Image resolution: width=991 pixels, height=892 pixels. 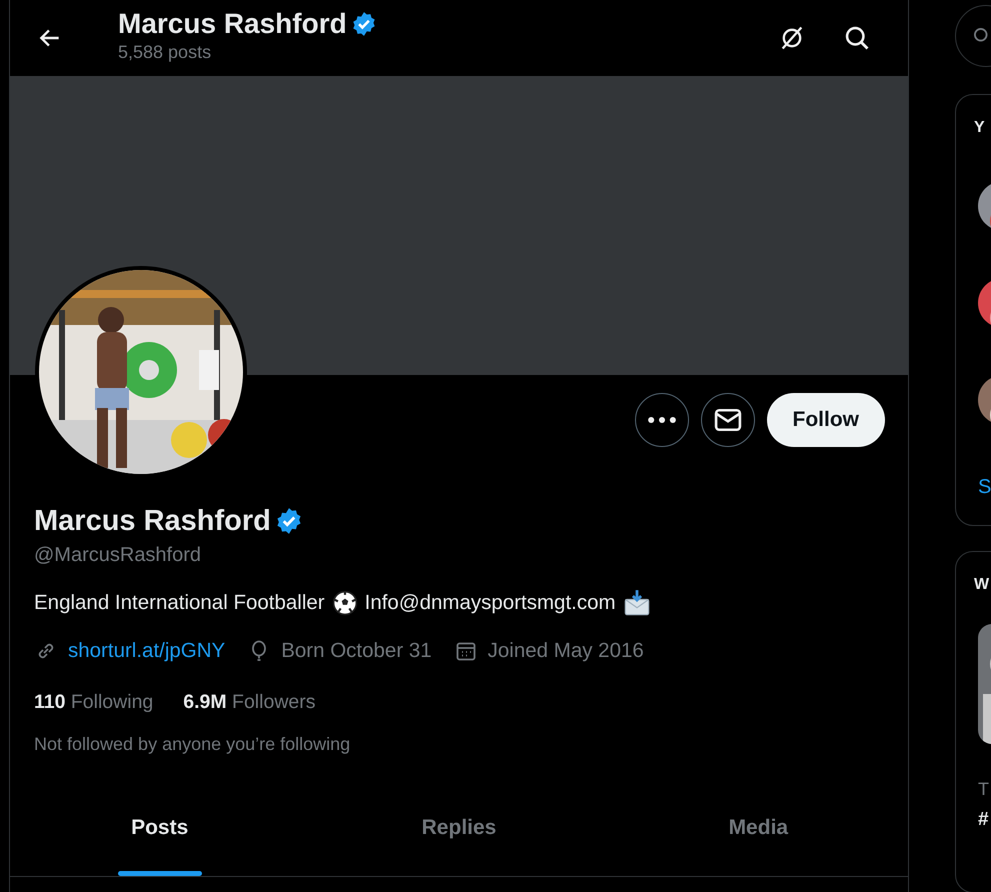 What do you see at coordinates (984, 789) in the screenshot?
I see `trend-category: T` at bounding box center [984, 789].